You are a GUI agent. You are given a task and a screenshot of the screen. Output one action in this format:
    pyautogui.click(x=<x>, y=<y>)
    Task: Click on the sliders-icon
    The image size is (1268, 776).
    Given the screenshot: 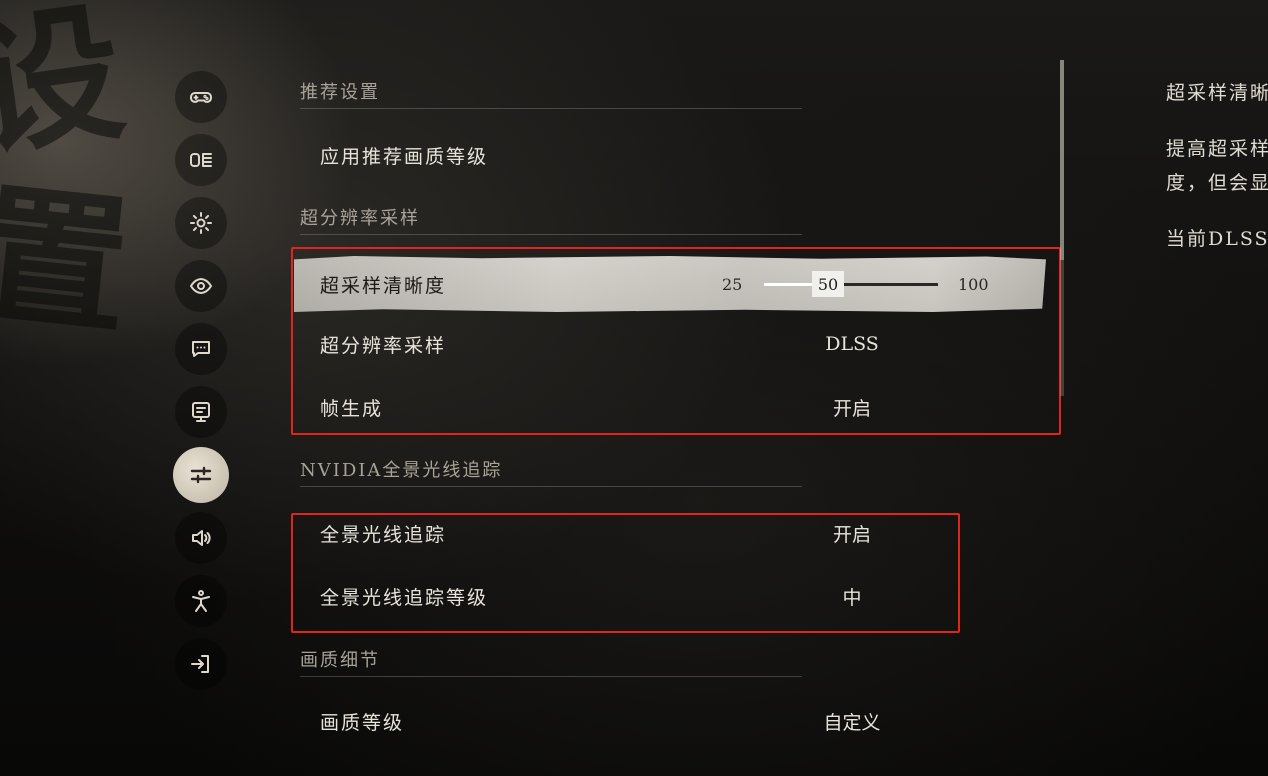 What is the action you would take?
    pyautogui.click(x=201, y=475)
    